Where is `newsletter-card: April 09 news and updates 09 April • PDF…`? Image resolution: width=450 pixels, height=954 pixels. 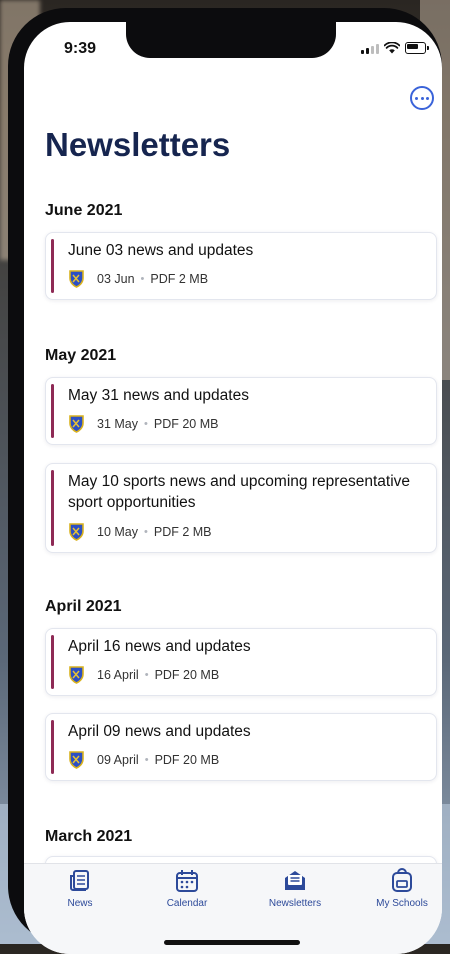 newsletter-card: April 09 news and updates 09 April • PDF… is located at coordinates (241, 747).